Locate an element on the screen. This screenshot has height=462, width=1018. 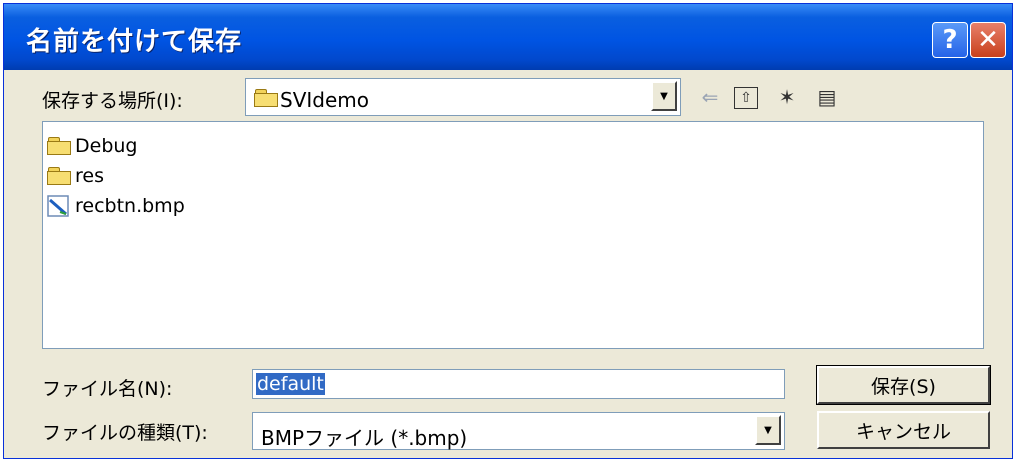
close-button: ✕ is located at coordinates (988, 40).